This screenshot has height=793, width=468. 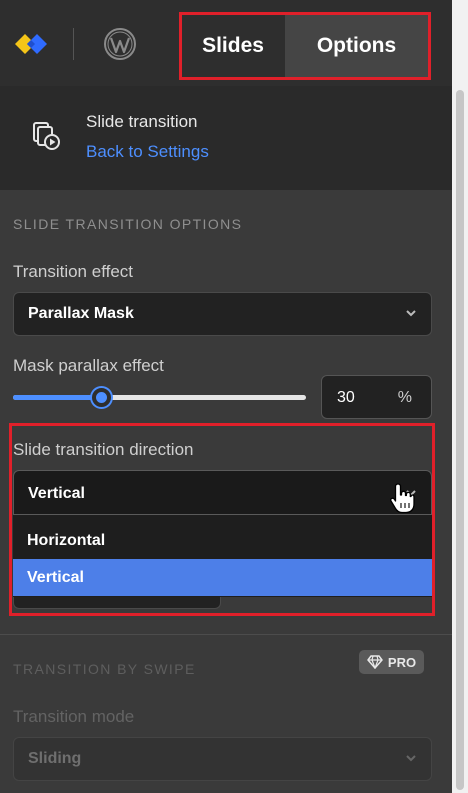 I want to click on app-logo-icon, so click(x=31, y=44).